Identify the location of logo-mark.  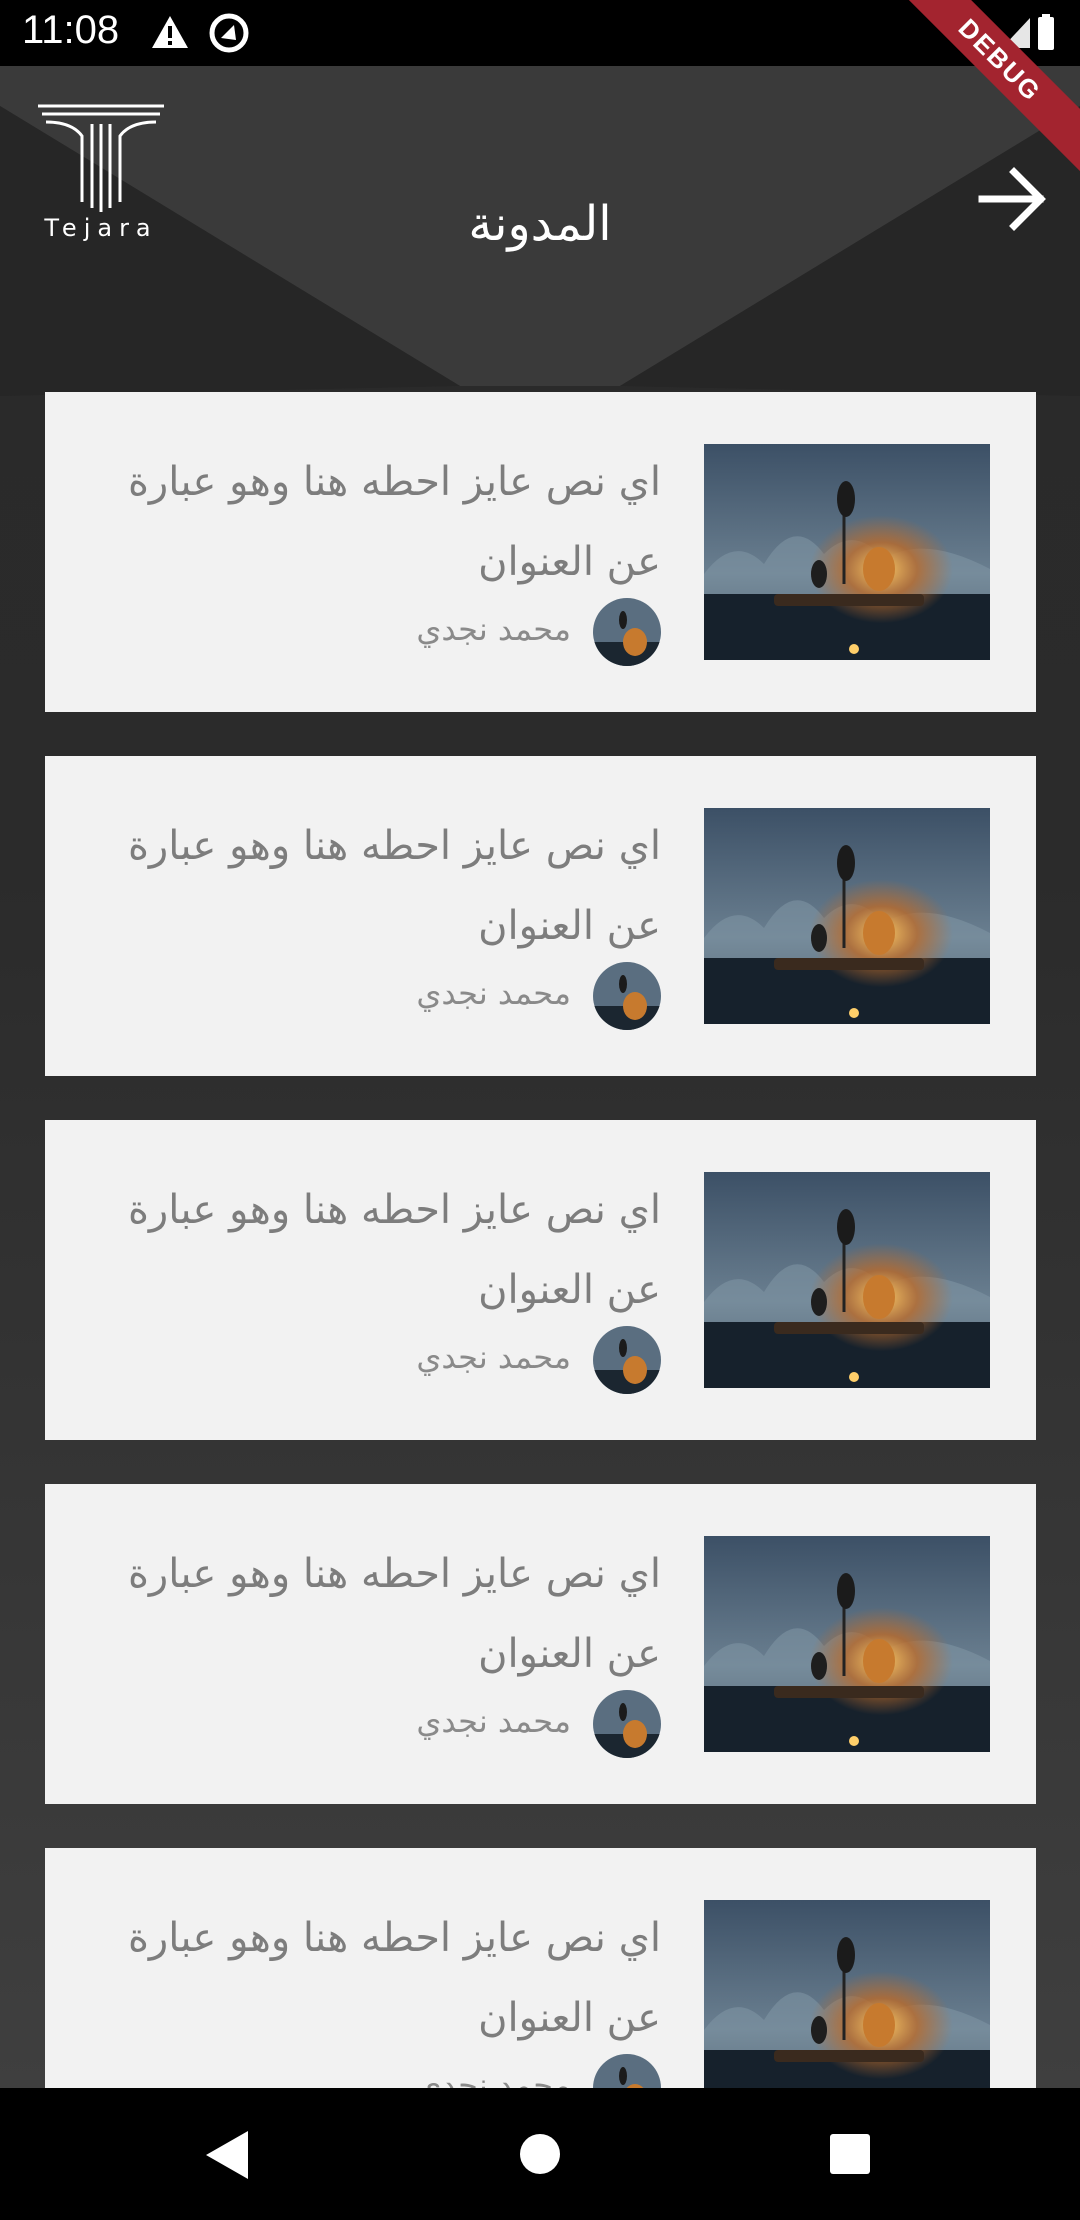
(101, 158).